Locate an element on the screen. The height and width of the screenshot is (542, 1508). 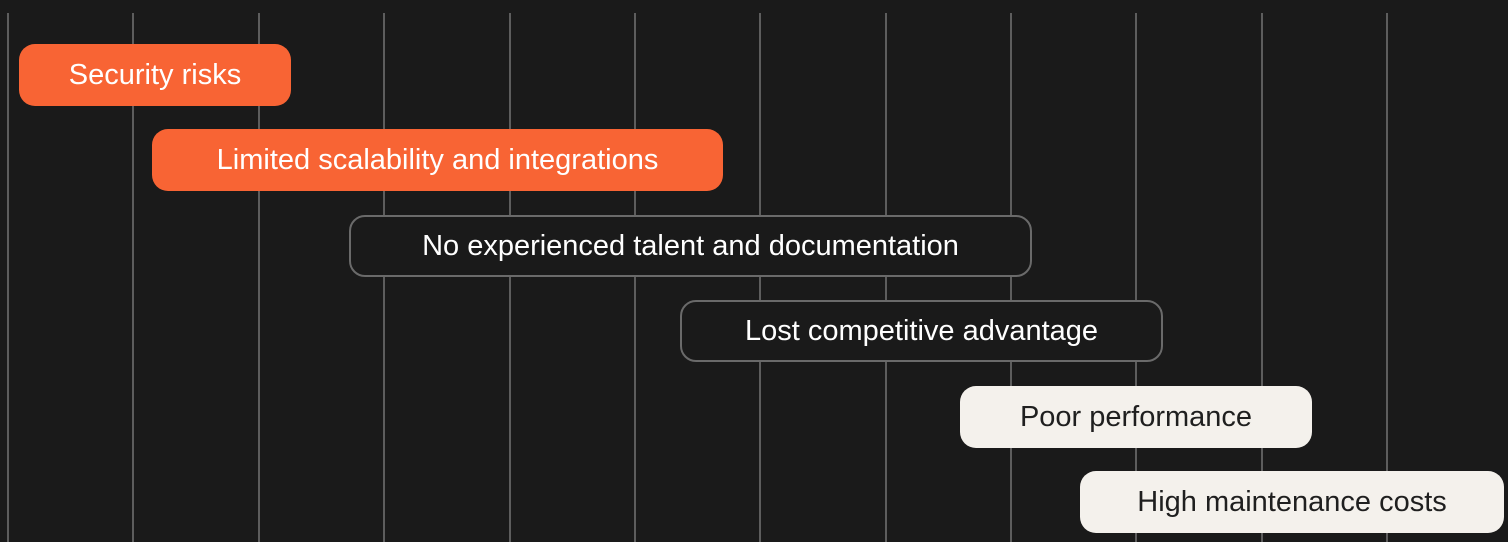
limited-scalability-bar: Limited scalability and integrations is located at coordinates (437, 160).